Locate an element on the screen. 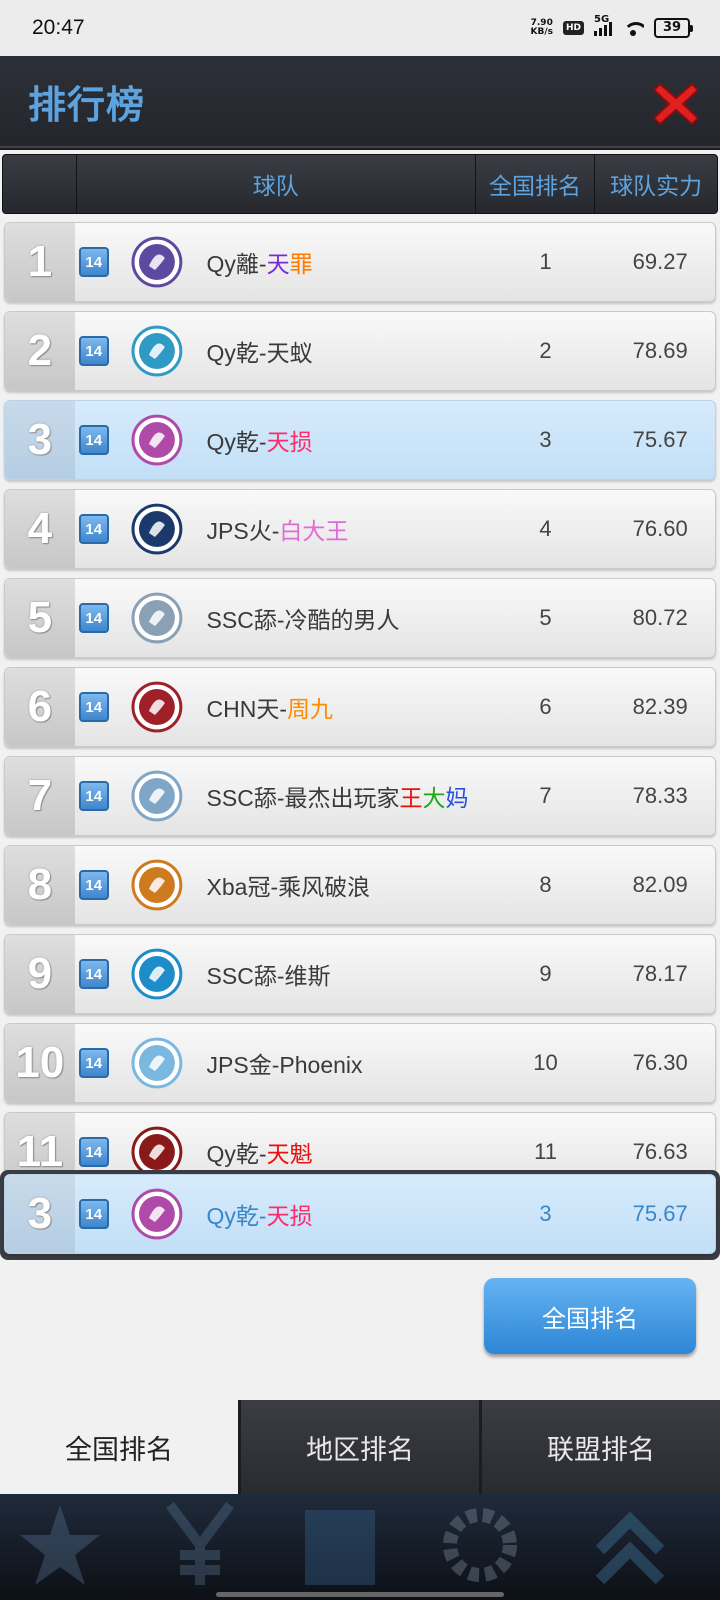 The height and width of the screenshot is (1600, 720). table-header: 球队 全国排名 球队实力 is located at coordinates (360, 184).